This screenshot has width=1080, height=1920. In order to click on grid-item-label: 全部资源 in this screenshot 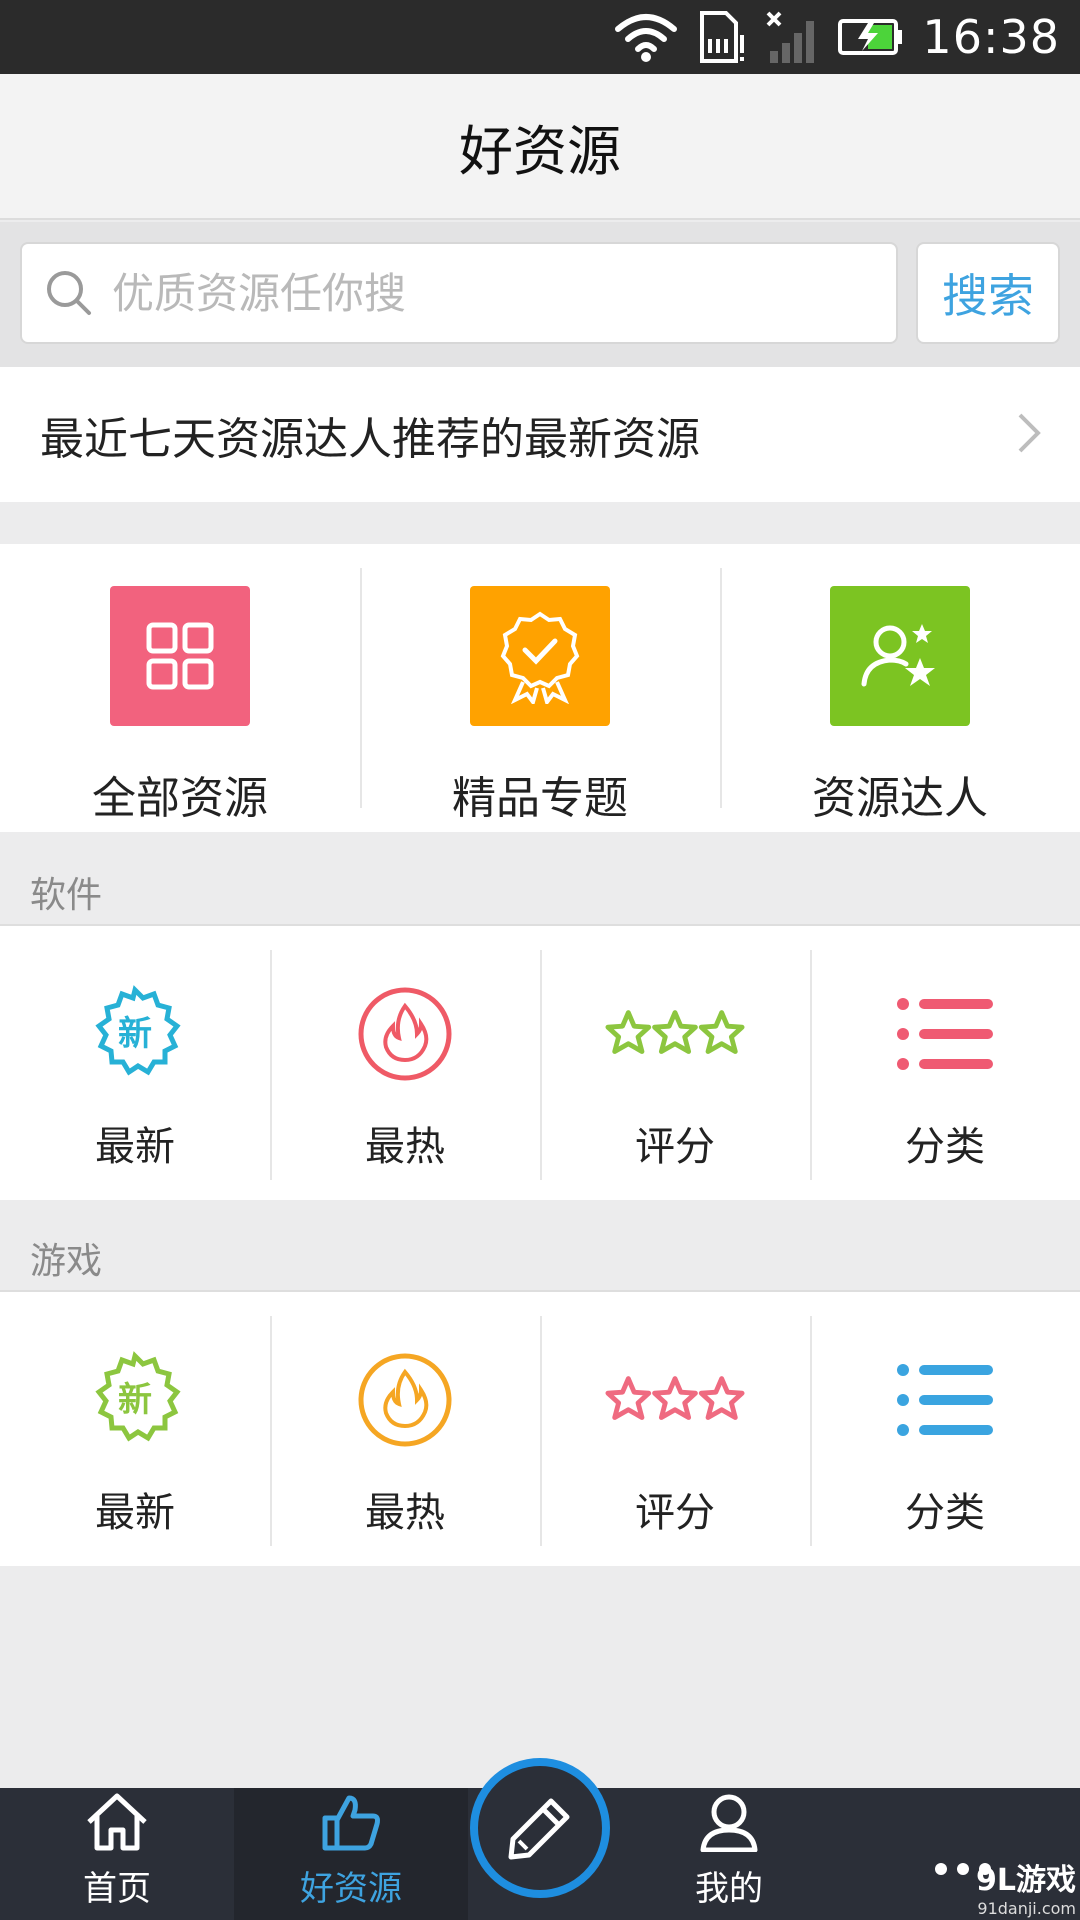, I will do `click(180, 798)`.